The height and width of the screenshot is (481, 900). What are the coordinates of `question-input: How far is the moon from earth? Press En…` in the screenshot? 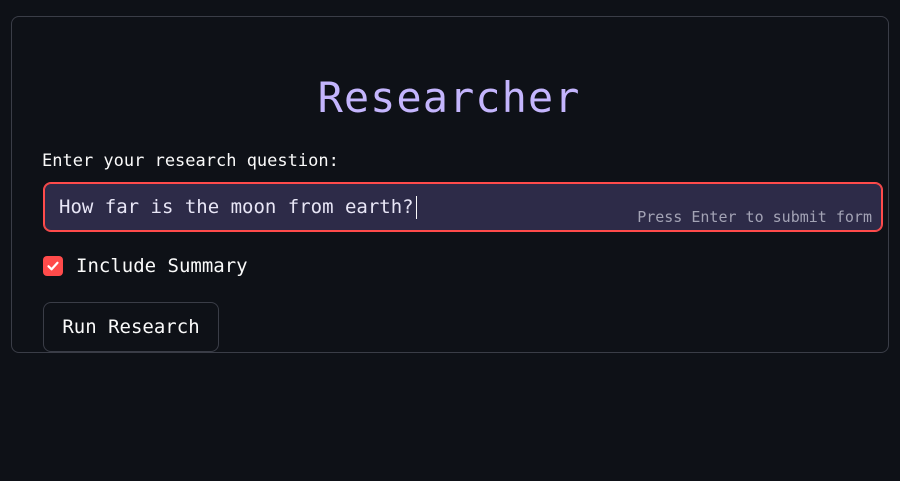 It's located at (463, 207).